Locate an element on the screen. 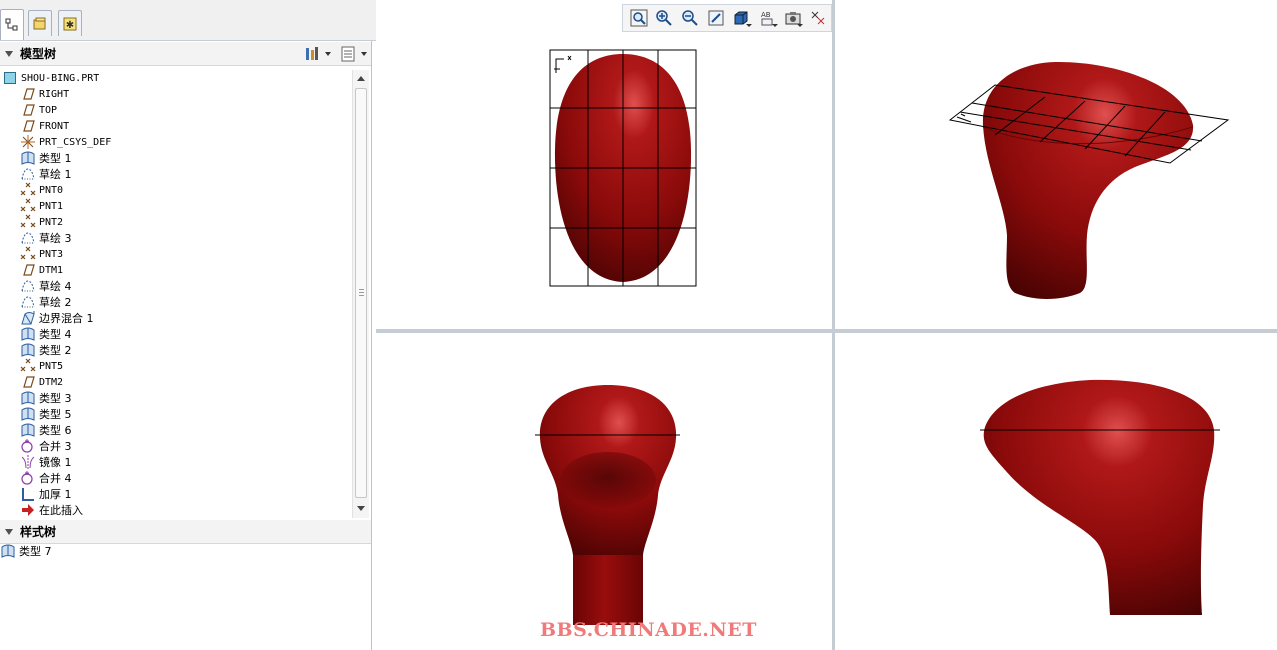 The width and height of the screenshot is (1277, 650). tree-item: 草绘 3 is located at coordinates (46, 238).